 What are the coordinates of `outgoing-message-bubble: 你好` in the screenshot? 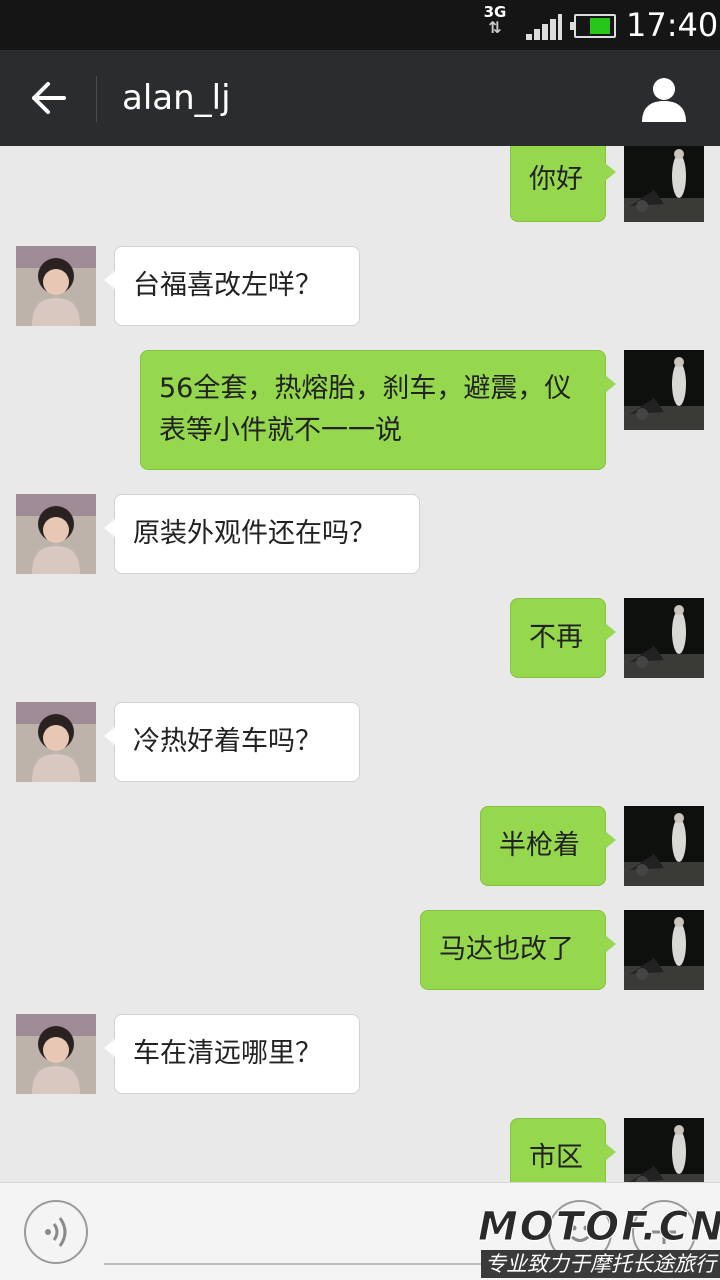 It's located at (563, 184).